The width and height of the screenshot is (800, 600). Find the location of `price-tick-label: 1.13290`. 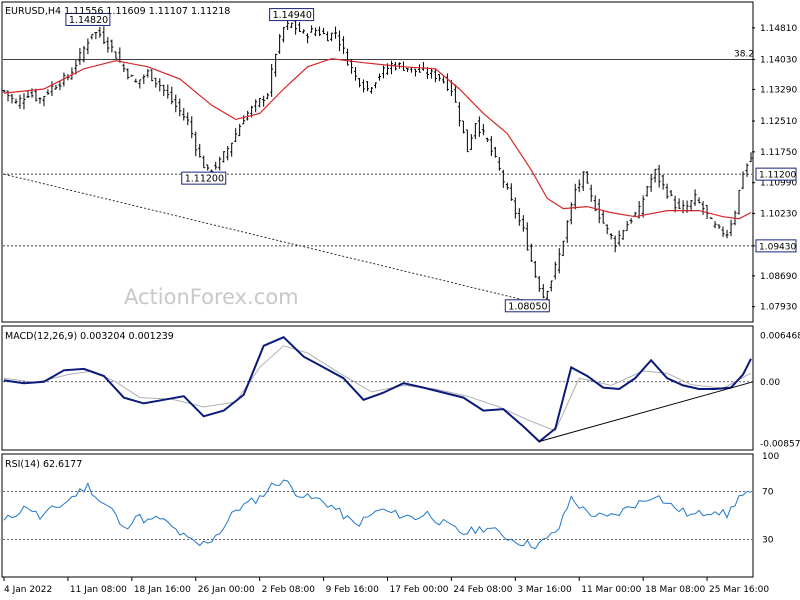

price-tick-label: 1.13290 is located at coordinates (778, 90).